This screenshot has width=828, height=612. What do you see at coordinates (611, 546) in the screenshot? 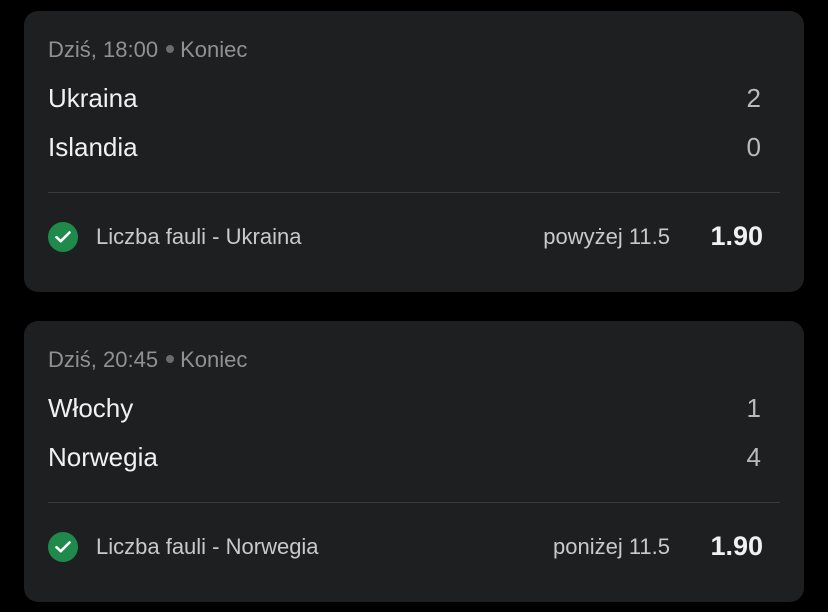
I see `bet-pick: poniżej 11.5` at bounding box center [611, 546].